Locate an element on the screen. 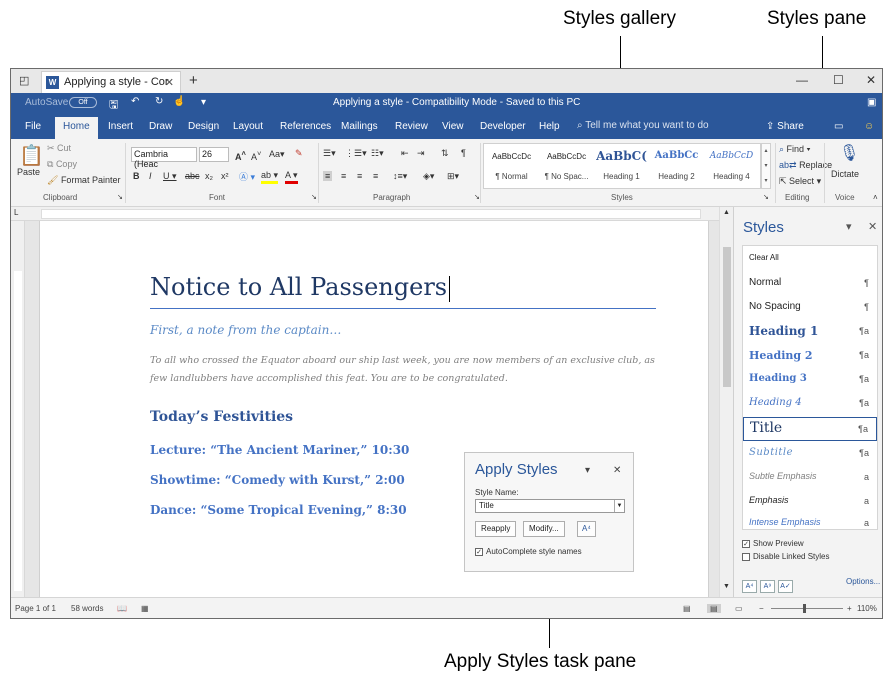 The image size is (883, 679). zoom-slider-thumb is located at coordinates (804, 608).